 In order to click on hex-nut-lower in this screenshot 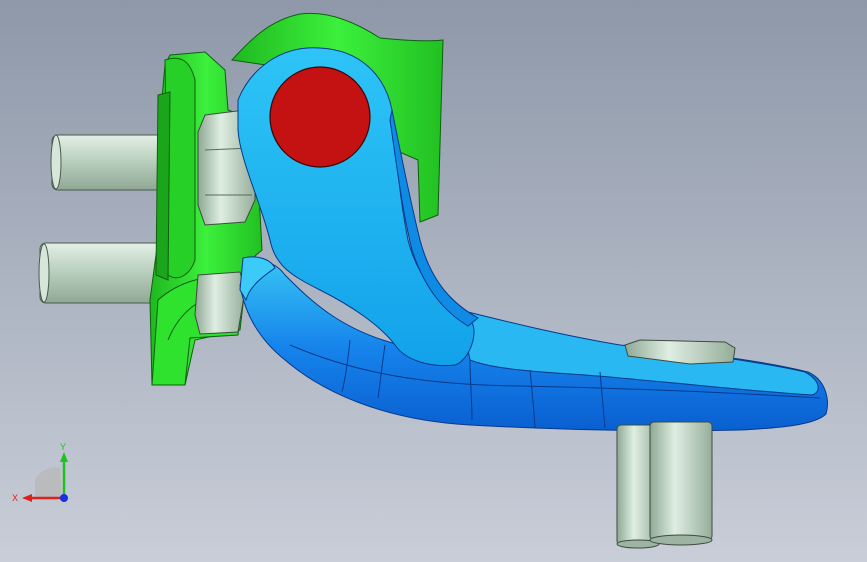, I will do `click(220, 303)`.